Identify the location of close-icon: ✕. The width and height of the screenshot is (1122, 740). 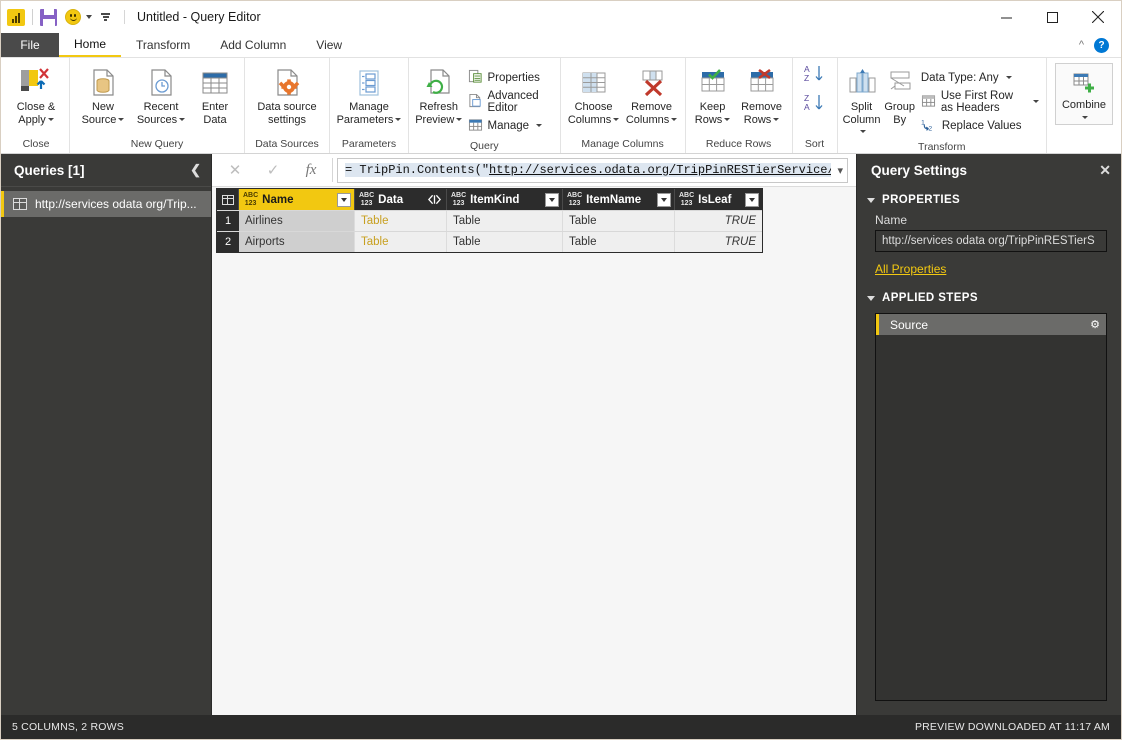
(1105, 170).